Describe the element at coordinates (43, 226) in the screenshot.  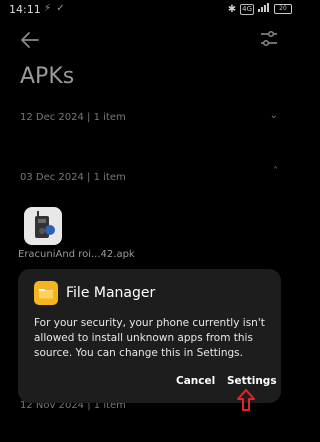
I see `walkie-talkie-app-icon` at that location.